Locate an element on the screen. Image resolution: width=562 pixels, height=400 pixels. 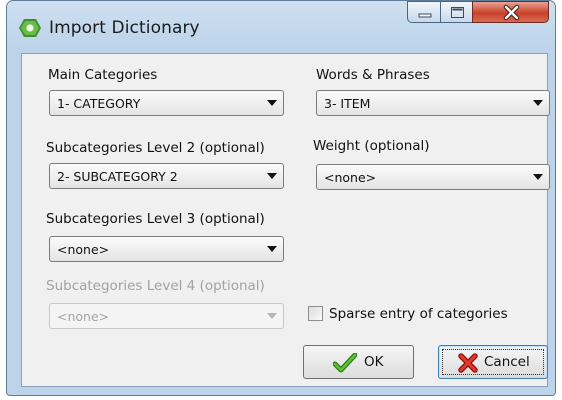
window-controls is located at coordinates (478, 14).